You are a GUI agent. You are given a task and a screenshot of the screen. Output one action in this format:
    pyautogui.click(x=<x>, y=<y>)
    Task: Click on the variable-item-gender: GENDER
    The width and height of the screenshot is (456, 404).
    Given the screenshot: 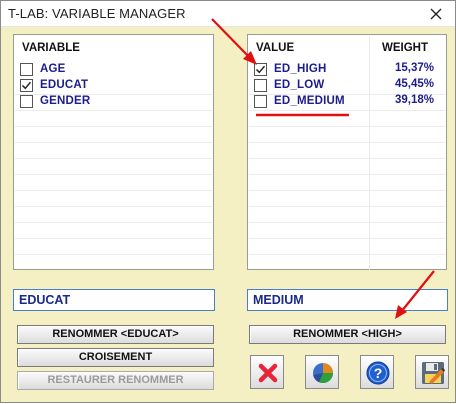 What is the action you would take?
    pyautogui.click(x=55, y=101)
    